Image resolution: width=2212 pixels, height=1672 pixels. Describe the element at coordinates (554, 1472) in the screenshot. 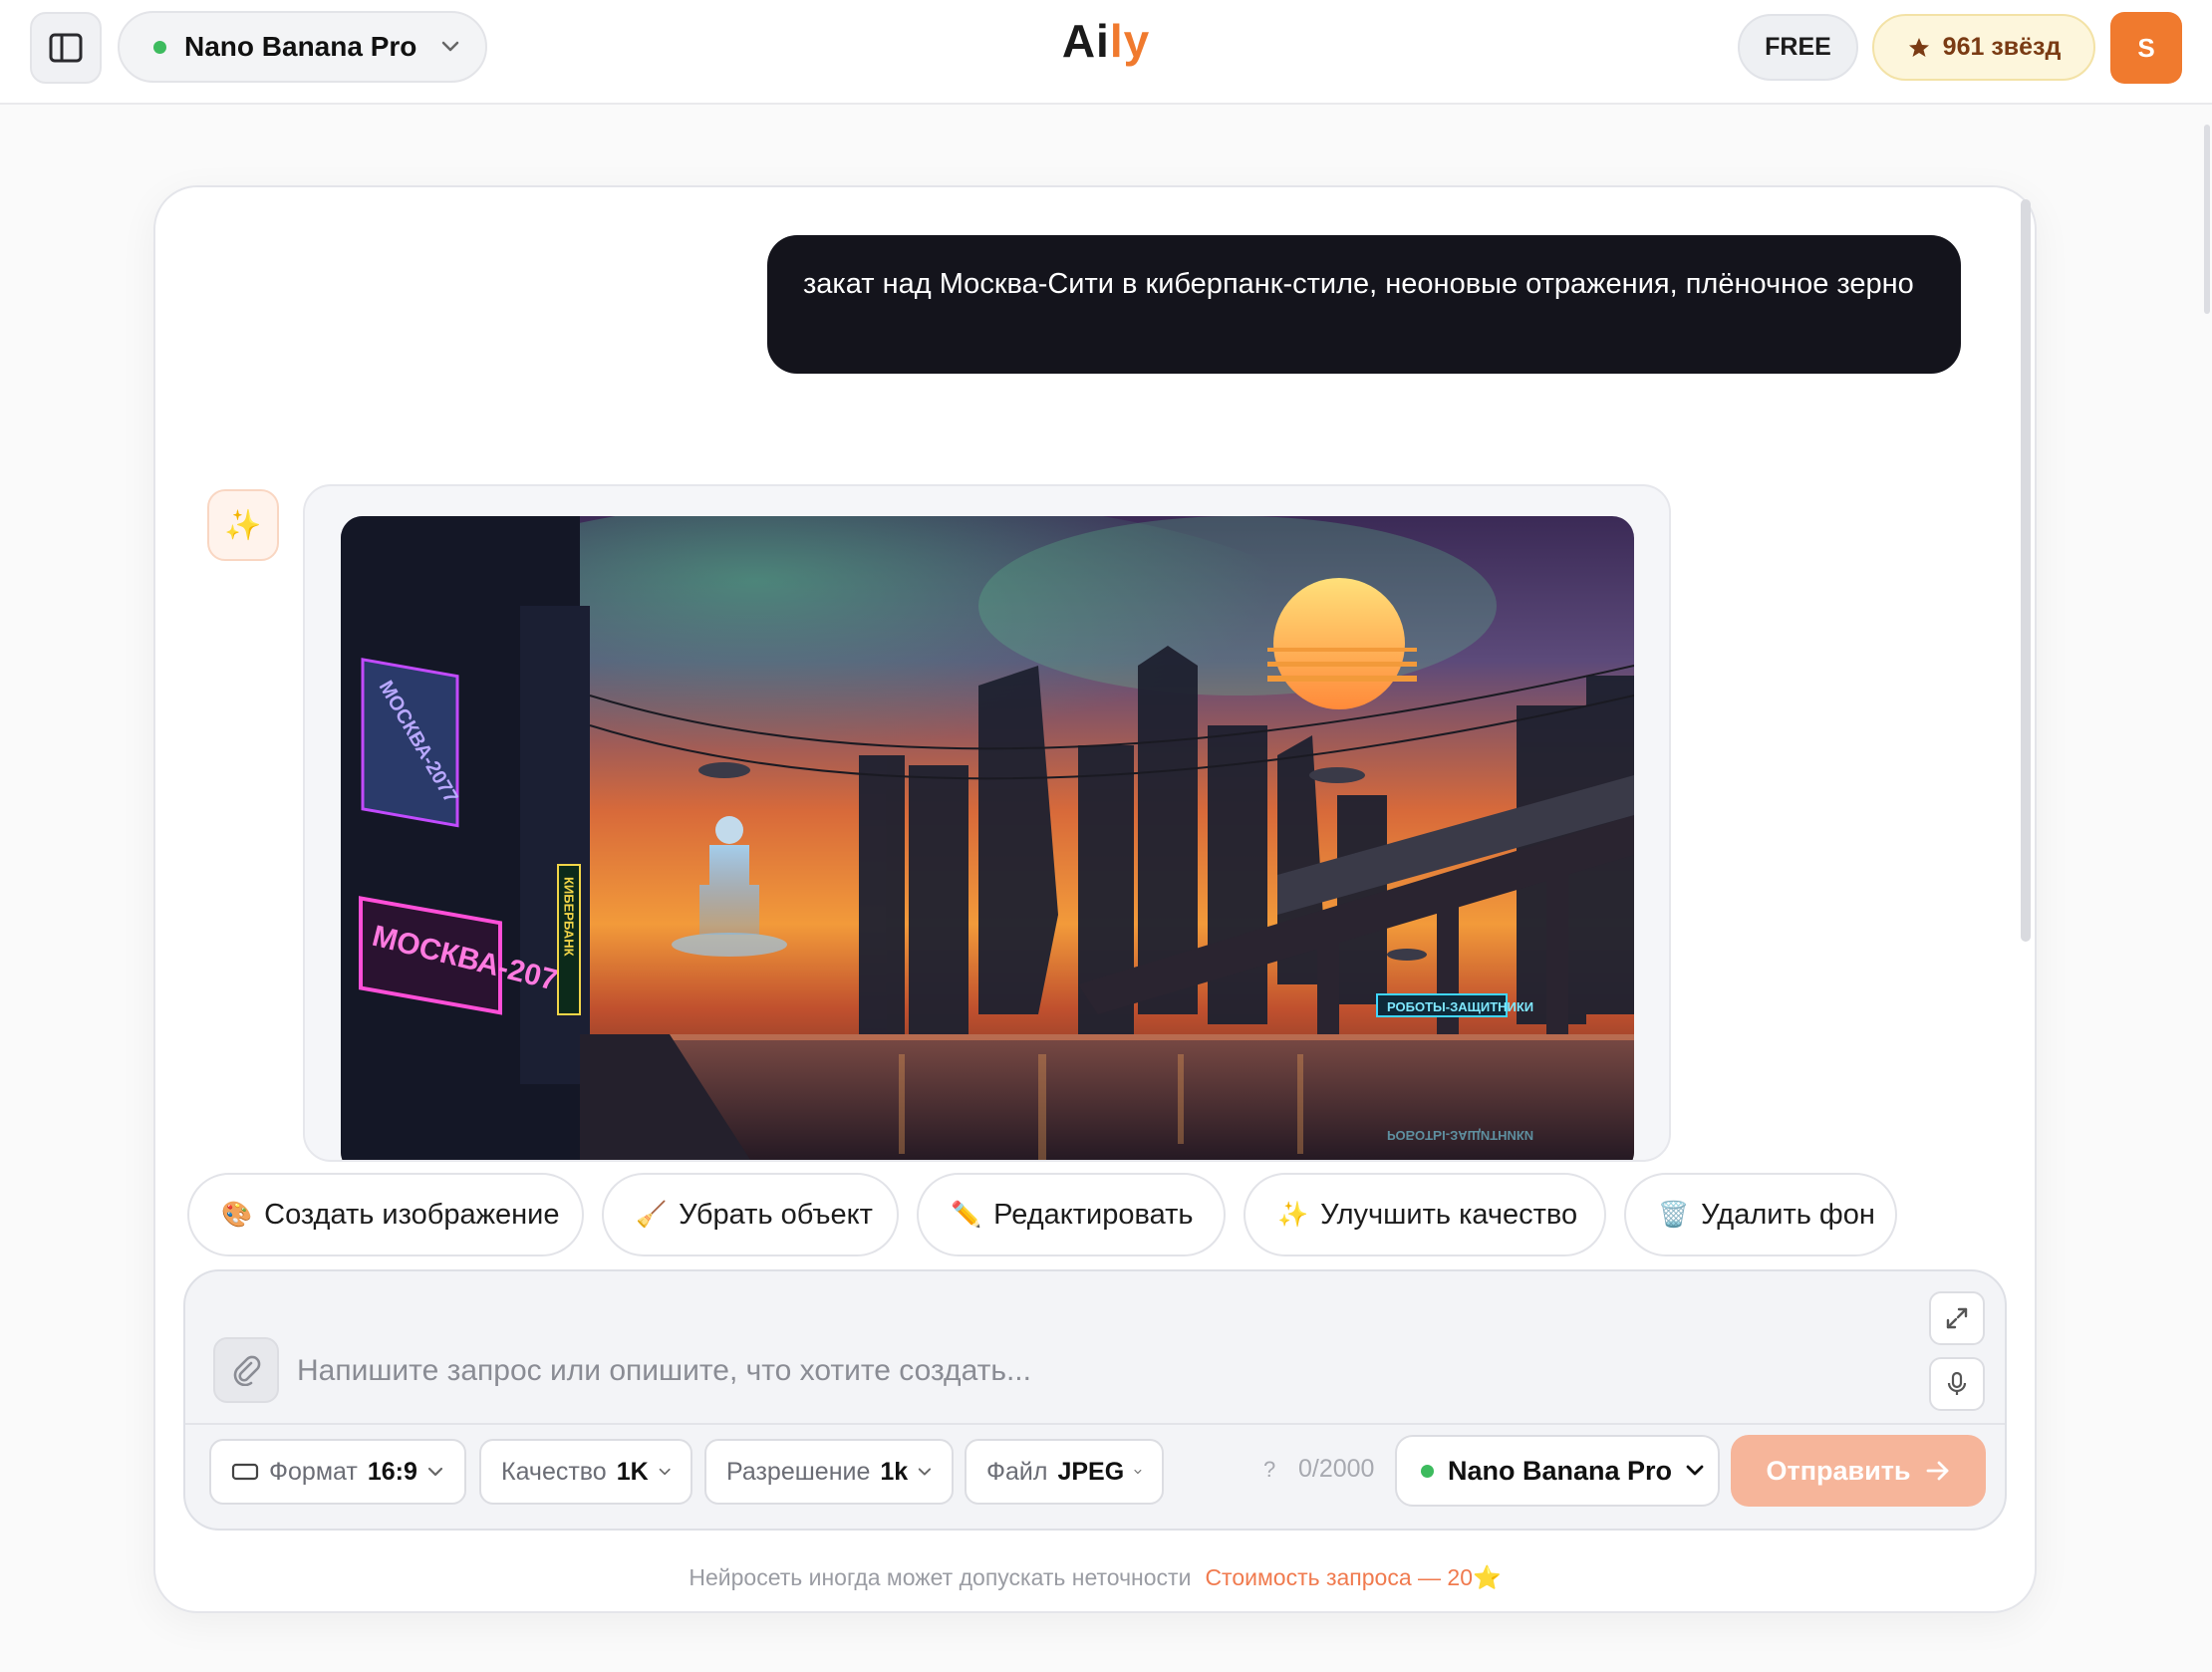

I see `quality-label: Качество` at that location.